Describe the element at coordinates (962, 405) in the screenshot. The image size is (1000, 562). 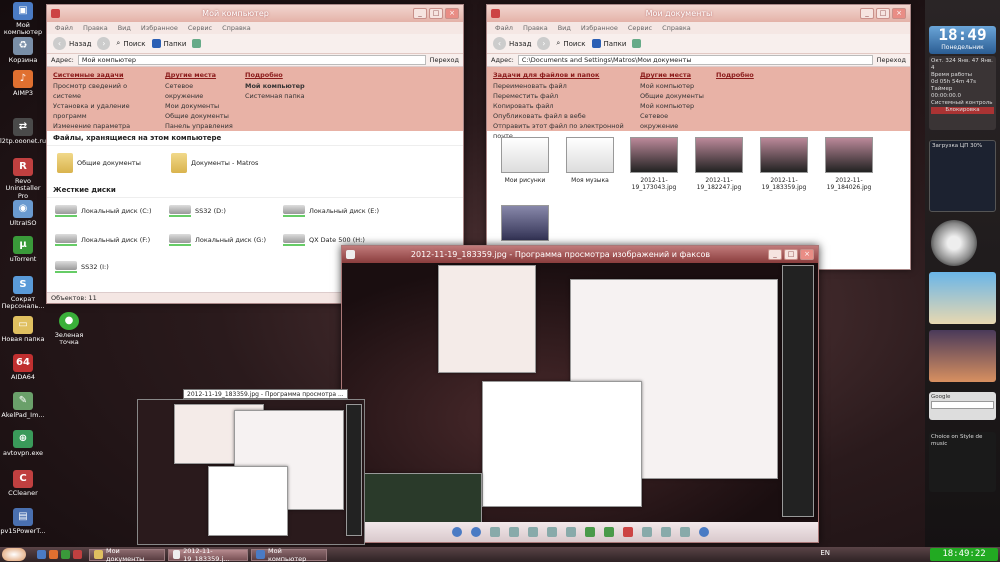
I see `google-search-input` at that location.